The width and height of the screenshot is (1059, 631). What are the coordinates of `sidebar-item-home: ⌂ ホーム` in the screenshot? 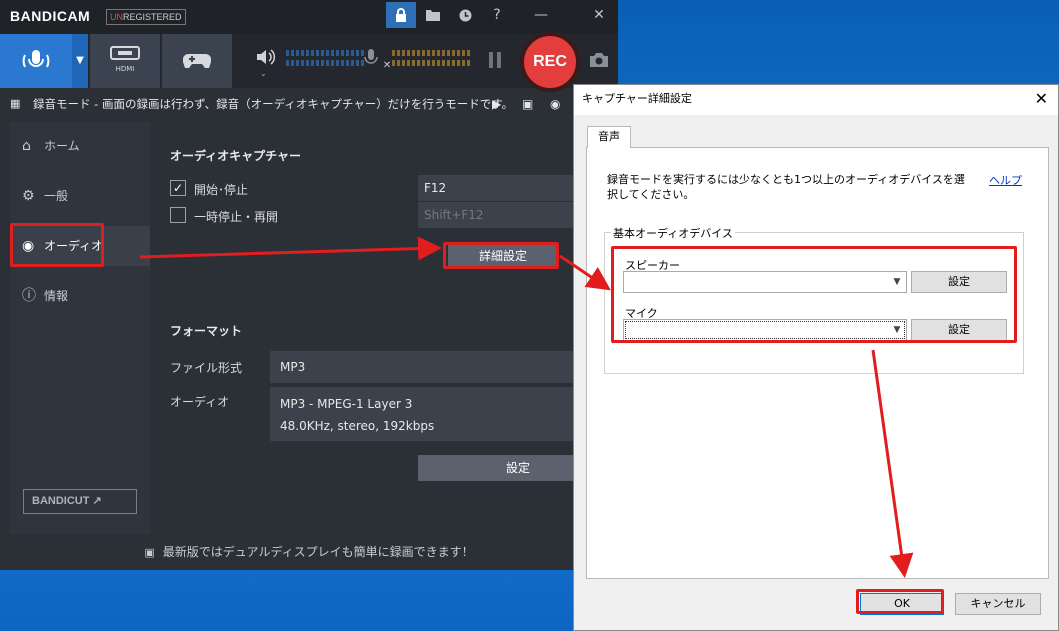 It's located at (80, 146).